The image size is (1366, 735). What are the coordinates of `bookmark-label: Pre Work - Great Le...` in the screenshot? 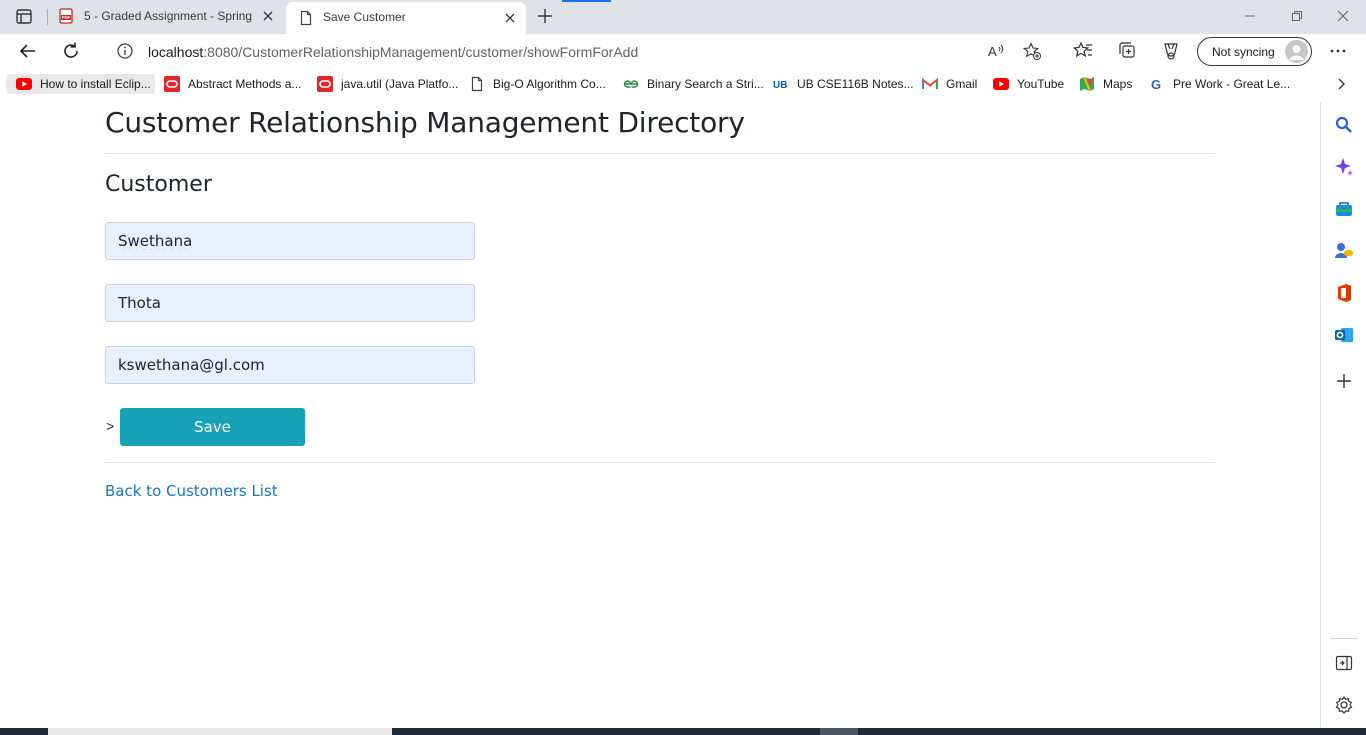 It's located at (1232, 84).